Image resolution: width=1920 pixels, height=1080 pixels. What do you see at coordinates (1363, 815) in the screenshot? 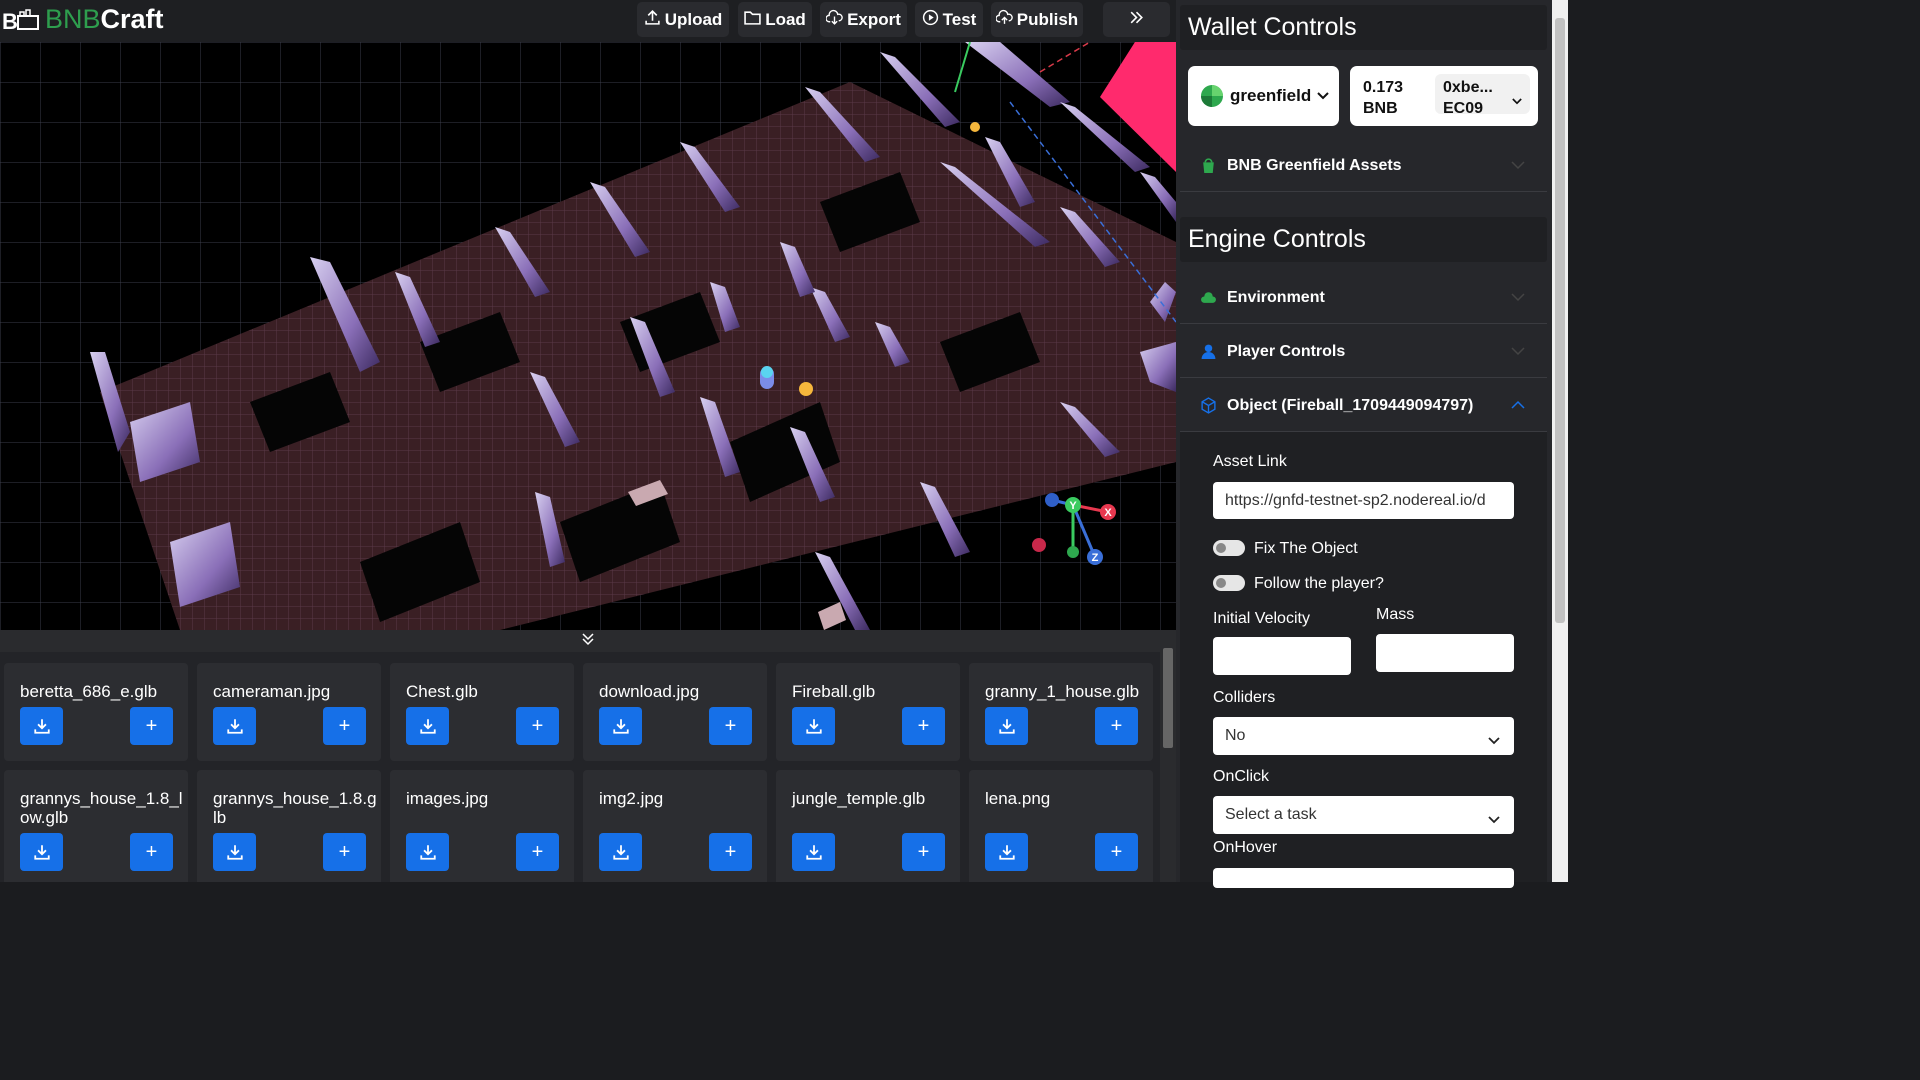
I see `onclick-select: Select a task` at bounding box center [1363, 815].